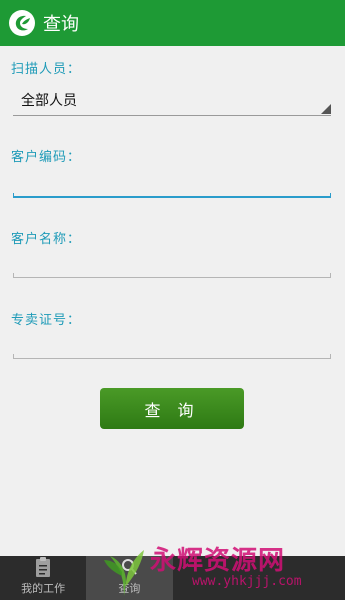 This screenshot has width=345, height=600. What do you see at coordinates (130, 567) in the screenshot?
I see `search-icon` at bounding box center [130, 567].